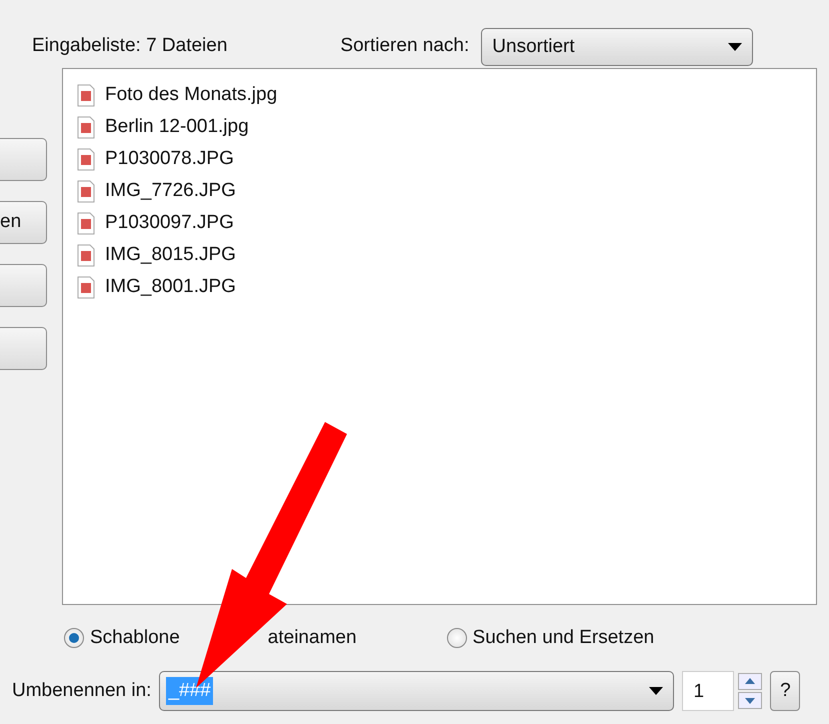 This screenshot has width=829, height=724. Describe the element at coordinates (750, 681) in the screenshot. I see `spin-up-icon` at that location.